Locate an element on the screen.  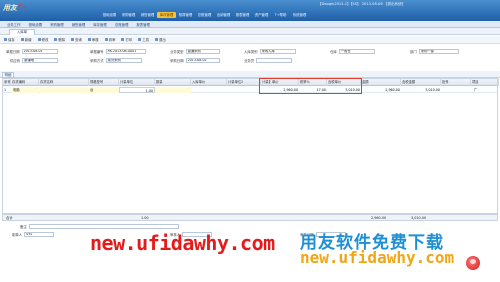
new-button: 新增 is located at coordinates (26, 39).